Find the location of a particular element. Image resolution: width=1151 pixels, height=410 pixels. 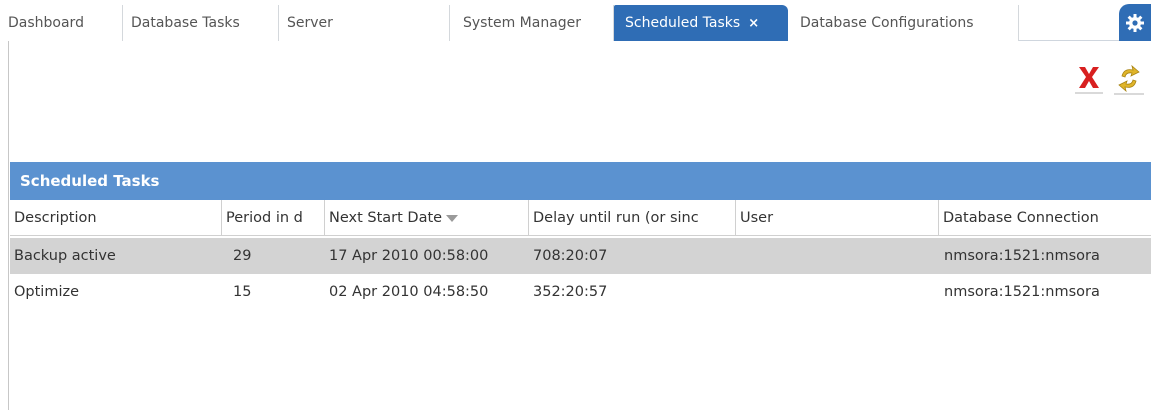

delete-x-icon is located at coordinates (1089, 78).